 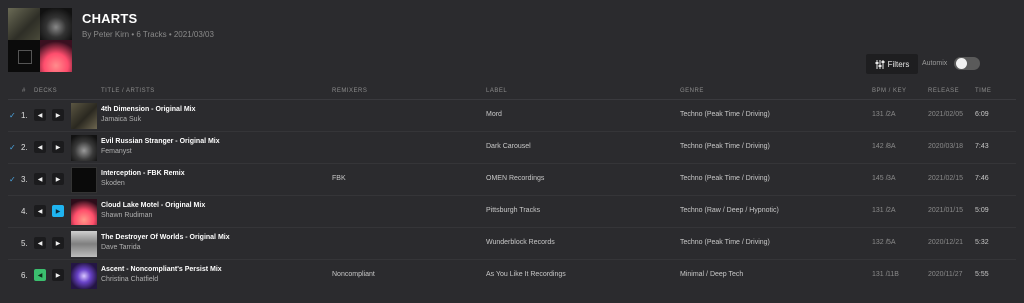 I want to click on track-remixers: Noncompliant, so click(x=353, y=274).